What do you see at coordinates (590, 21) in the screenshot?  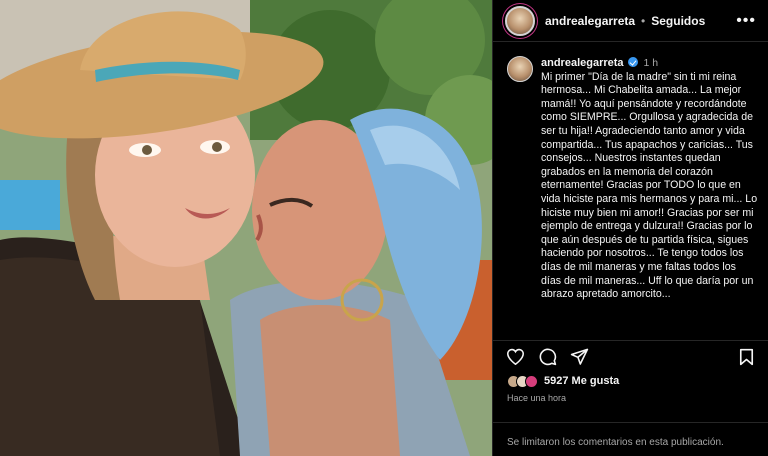 I see `author-username: andrealegarreta` at bounding box center [590, 21].